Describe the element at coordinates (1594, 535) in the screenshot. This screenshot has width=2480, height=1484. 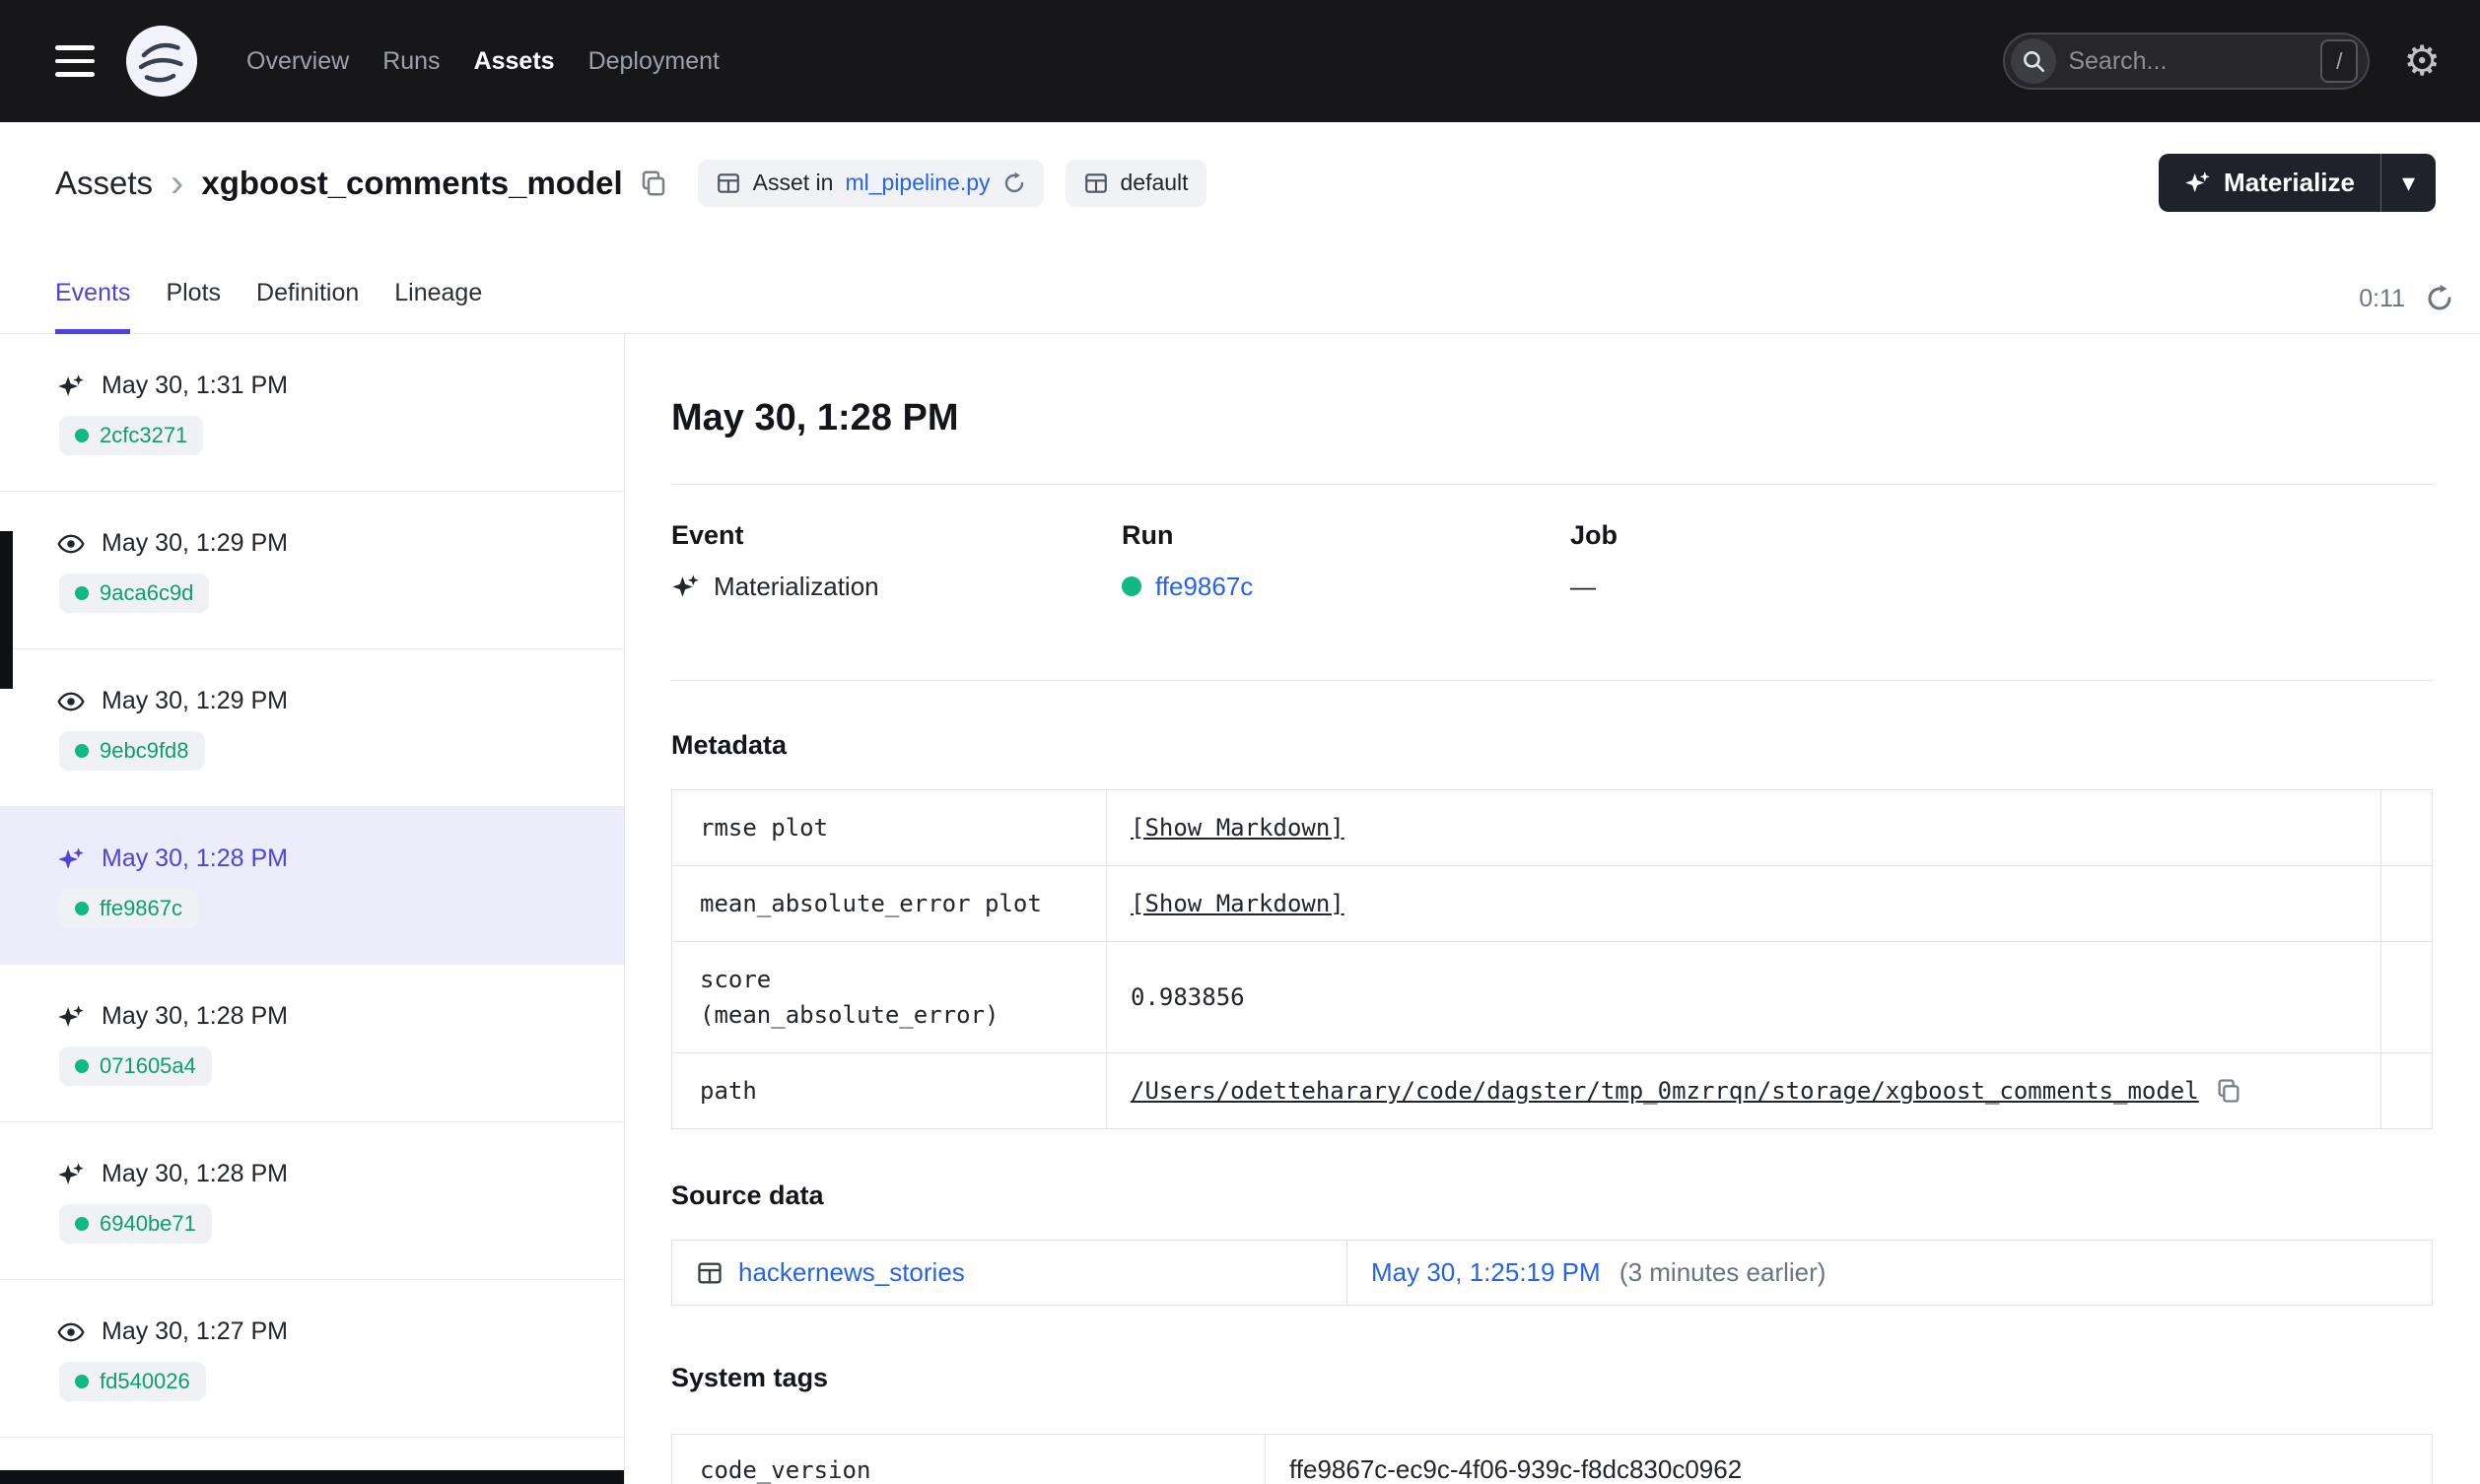
I see `job-column-header: Job` at that location.